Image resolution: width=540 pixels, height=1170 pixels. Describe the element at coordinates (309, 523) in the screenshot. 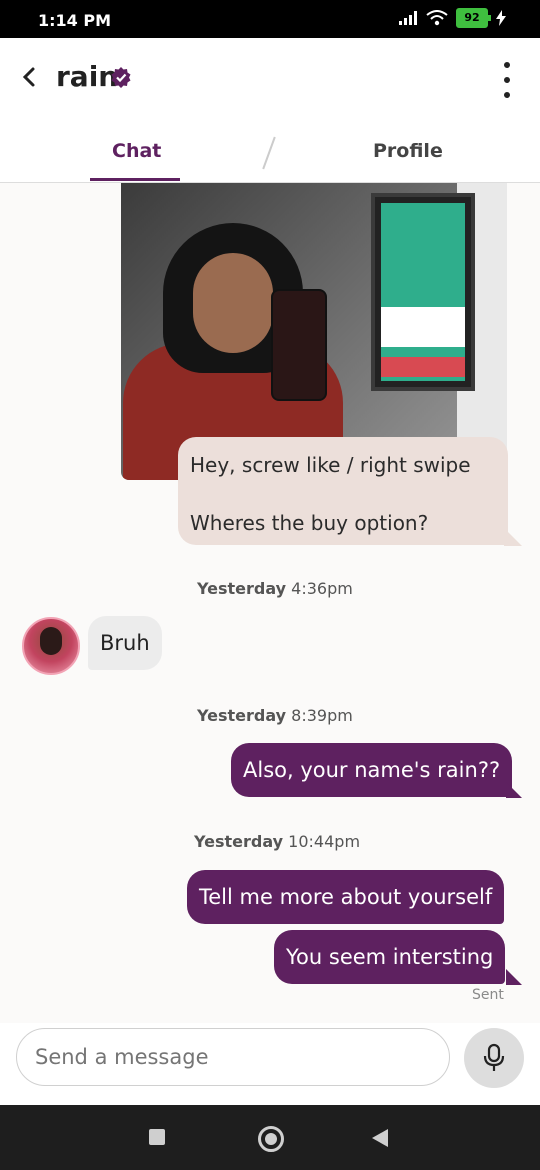

I see `reply-text-line2: Wheres the buy option?` at that location.